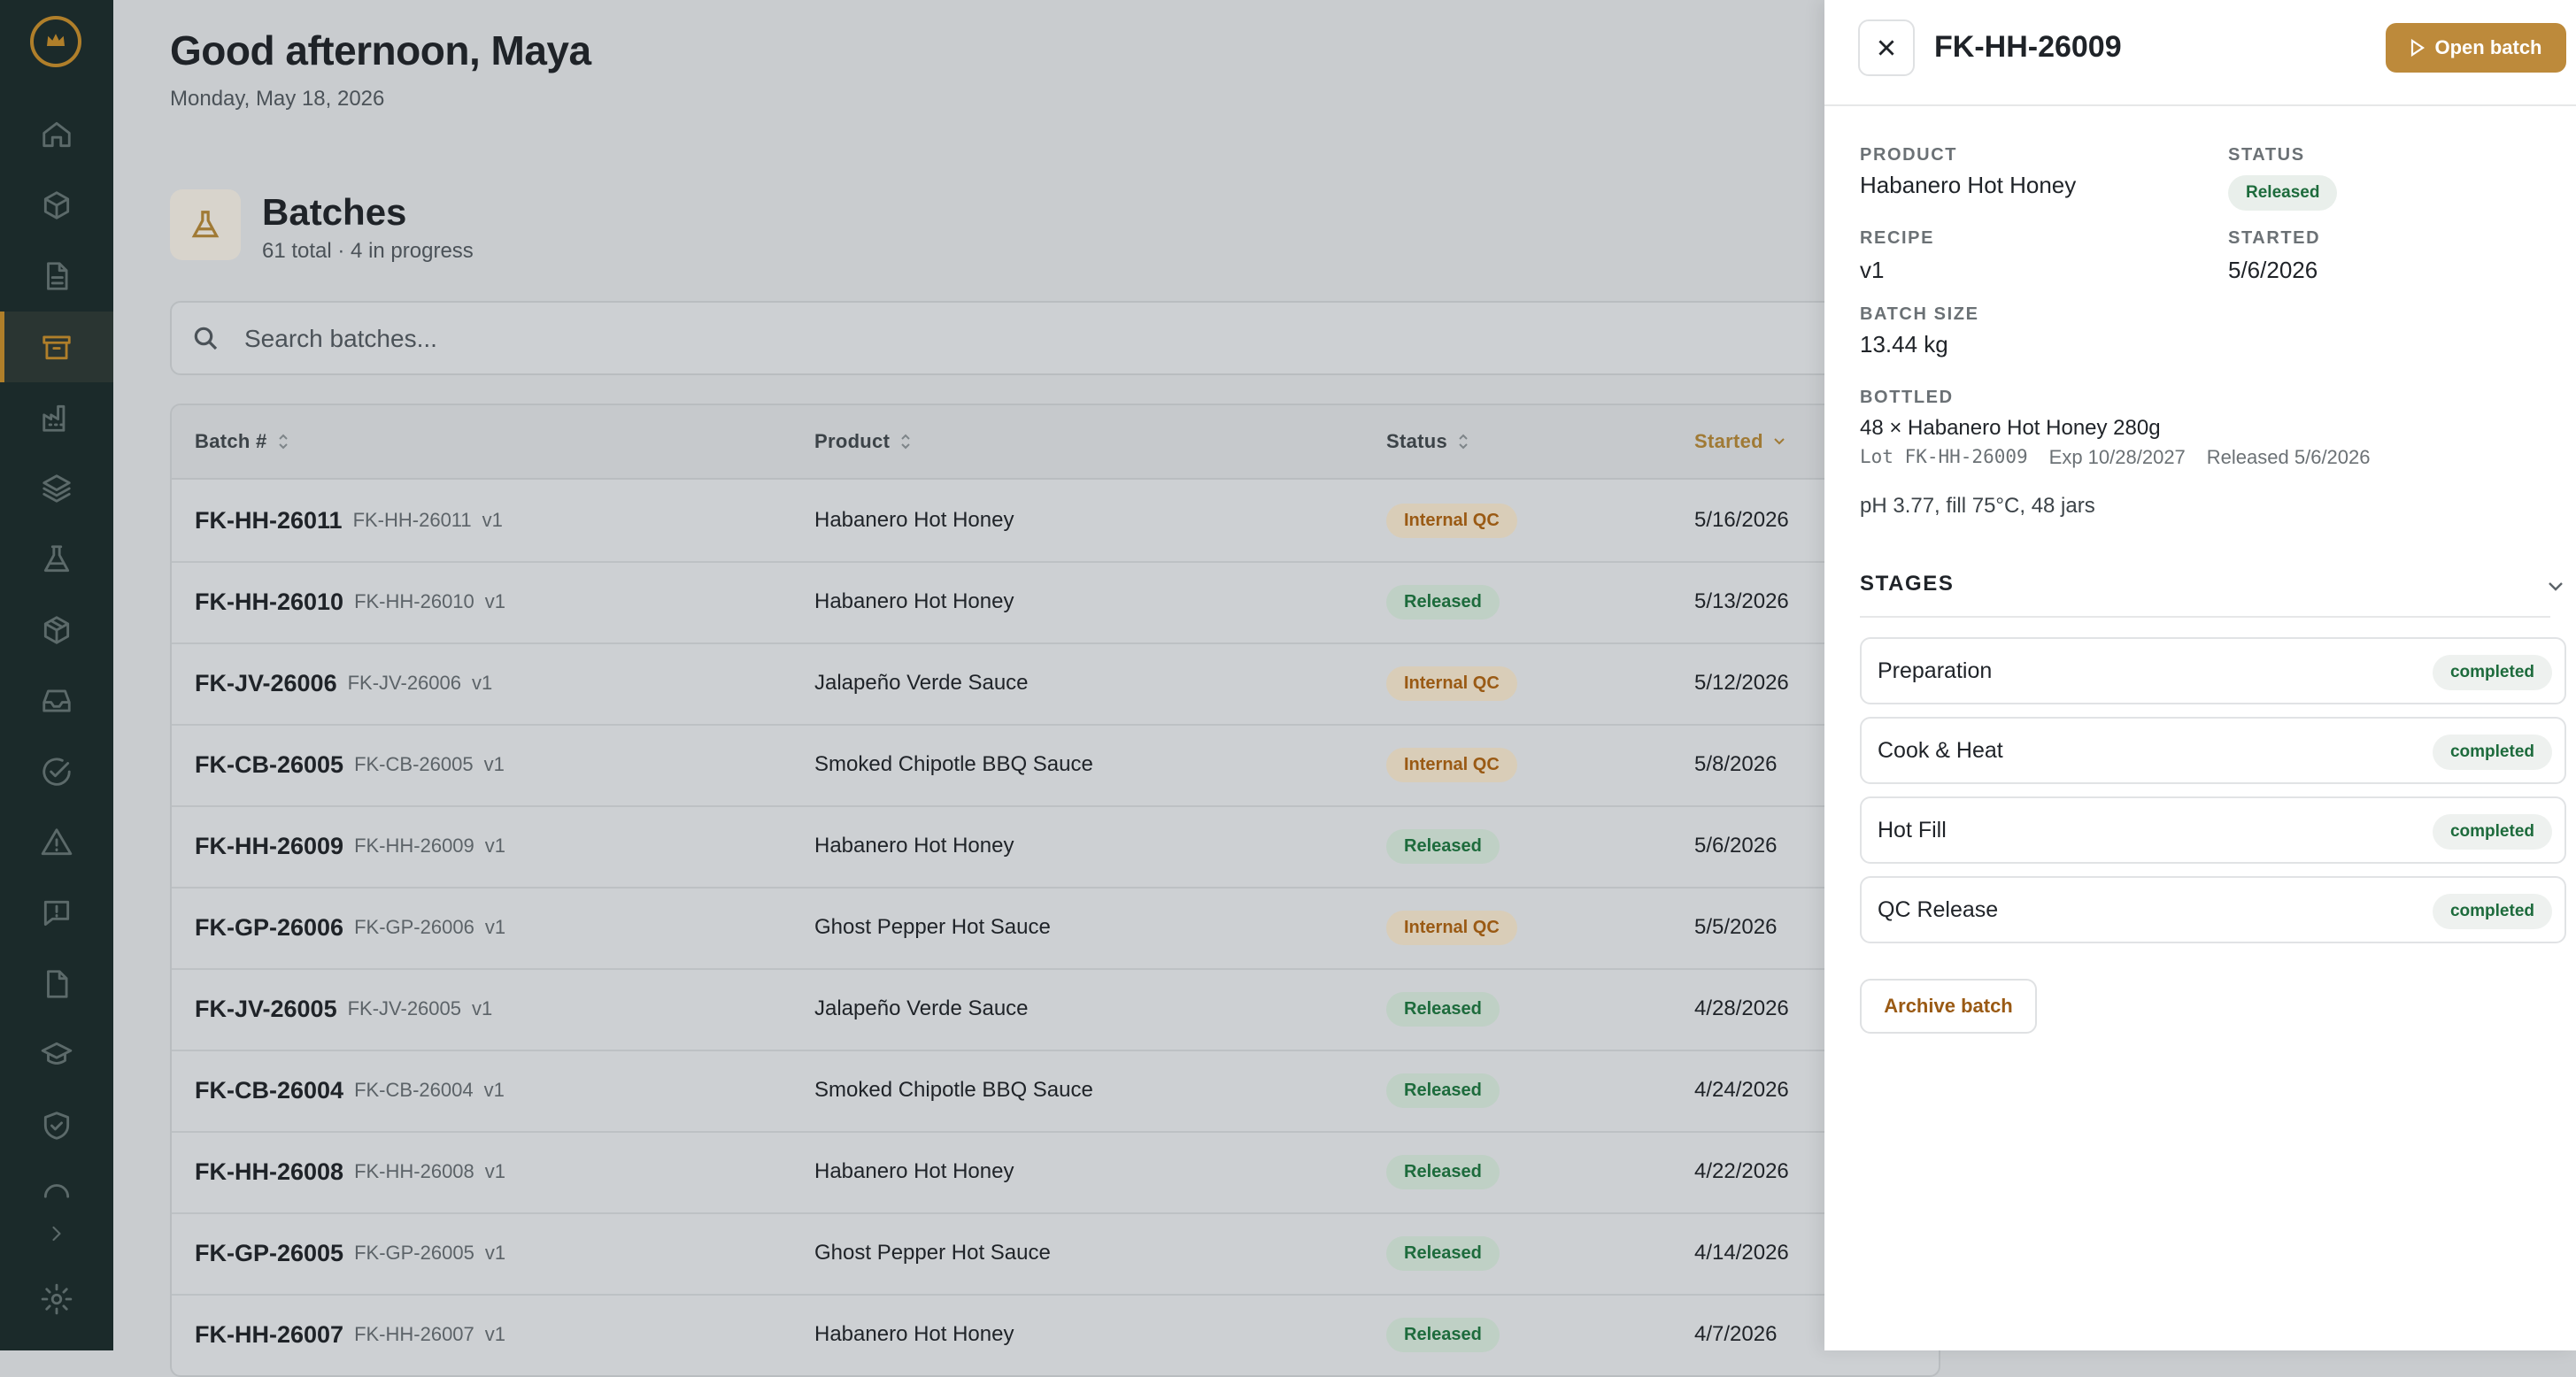  I want to click on close-drawer-button, so click(1886, 47).